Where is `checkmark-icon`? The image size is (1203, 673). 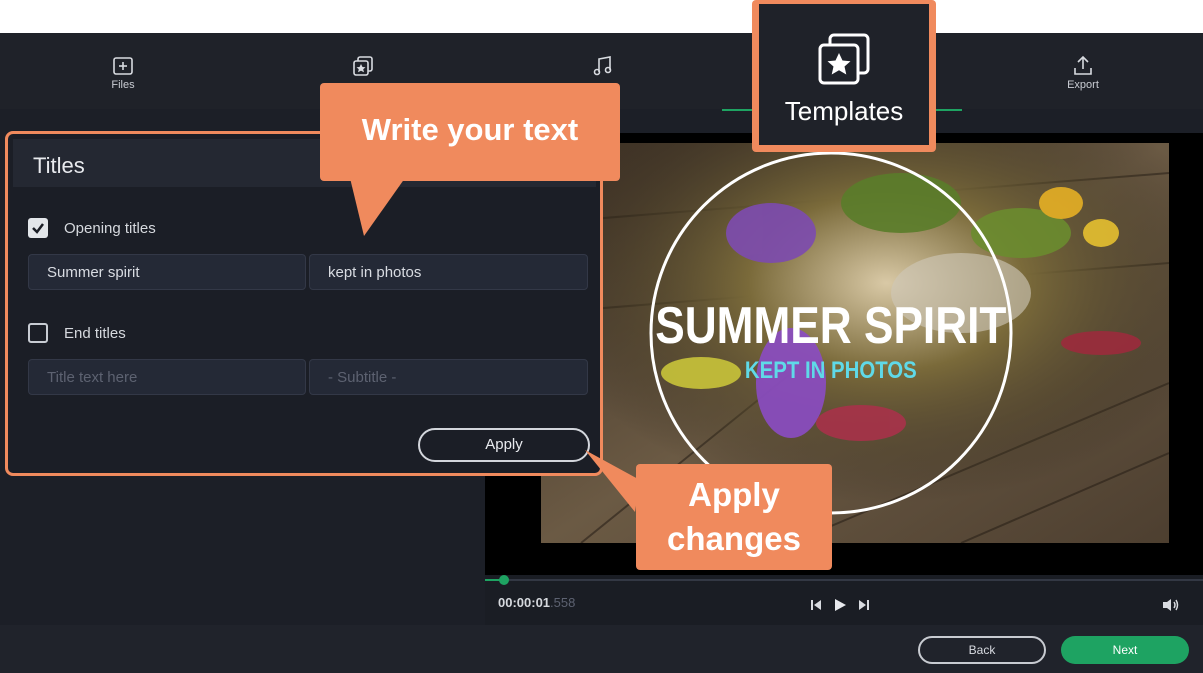 checkmark-icon is located at coordinates (38, 228).